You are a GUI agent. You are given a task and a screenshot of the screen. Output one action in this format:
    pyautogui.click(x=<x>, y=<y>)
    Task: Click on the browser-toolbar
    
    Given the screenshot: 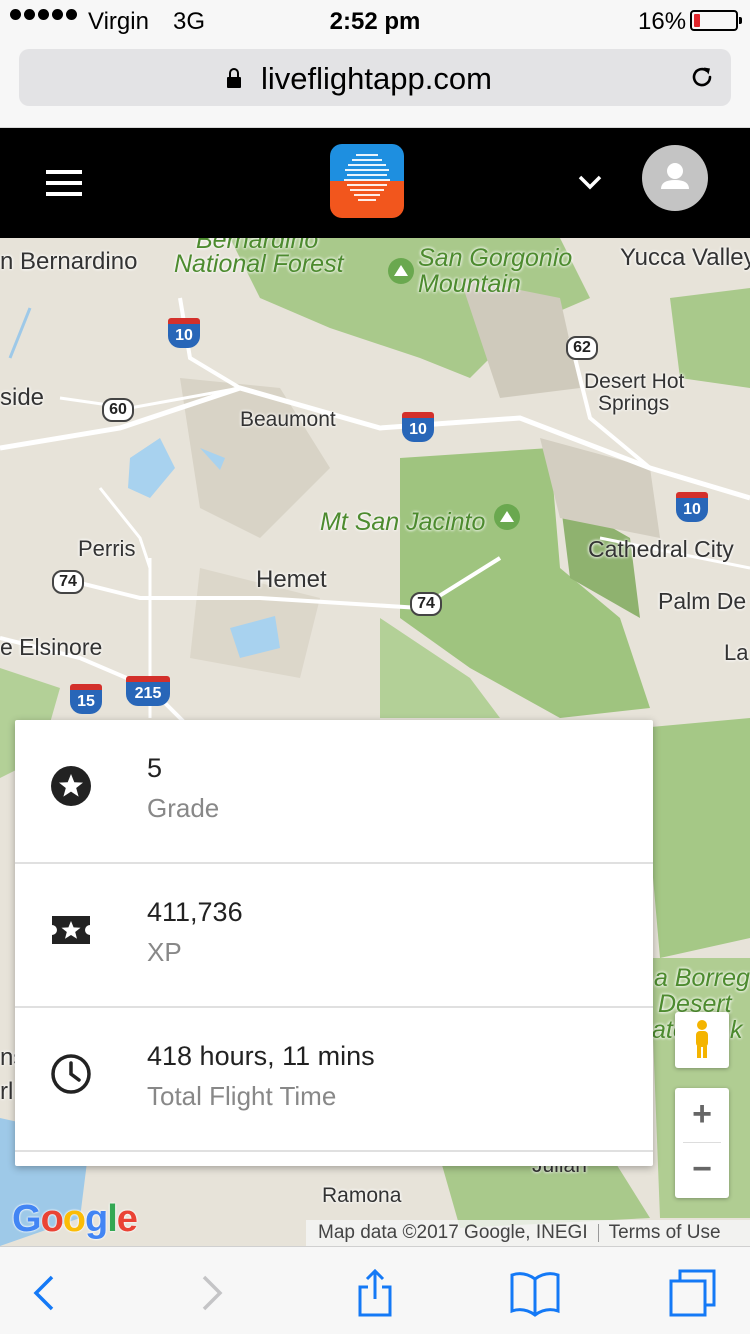 What is the action you would take?
    pyautogui.click(x=375, y=1290)
    